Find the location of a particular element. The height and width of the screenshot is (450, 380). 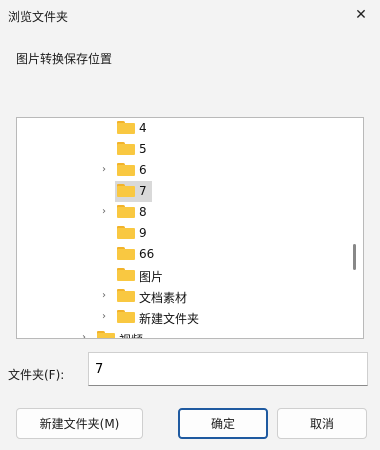

tree-item-label: 新建文件夹 is located at coordinates (169, 319).